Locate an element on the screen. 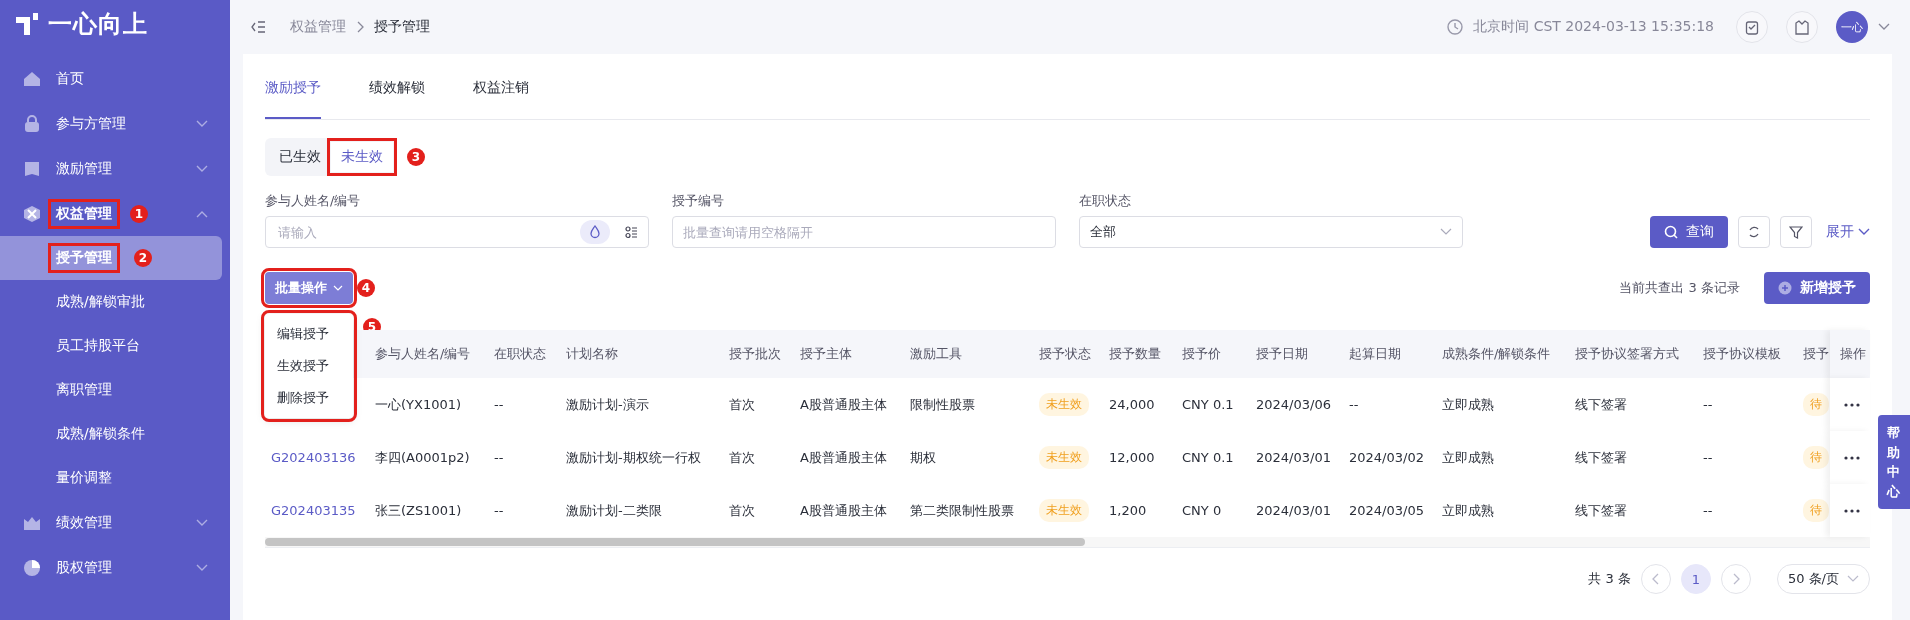  total-count: 共 3 条 is located at coordinates (1609, 579).